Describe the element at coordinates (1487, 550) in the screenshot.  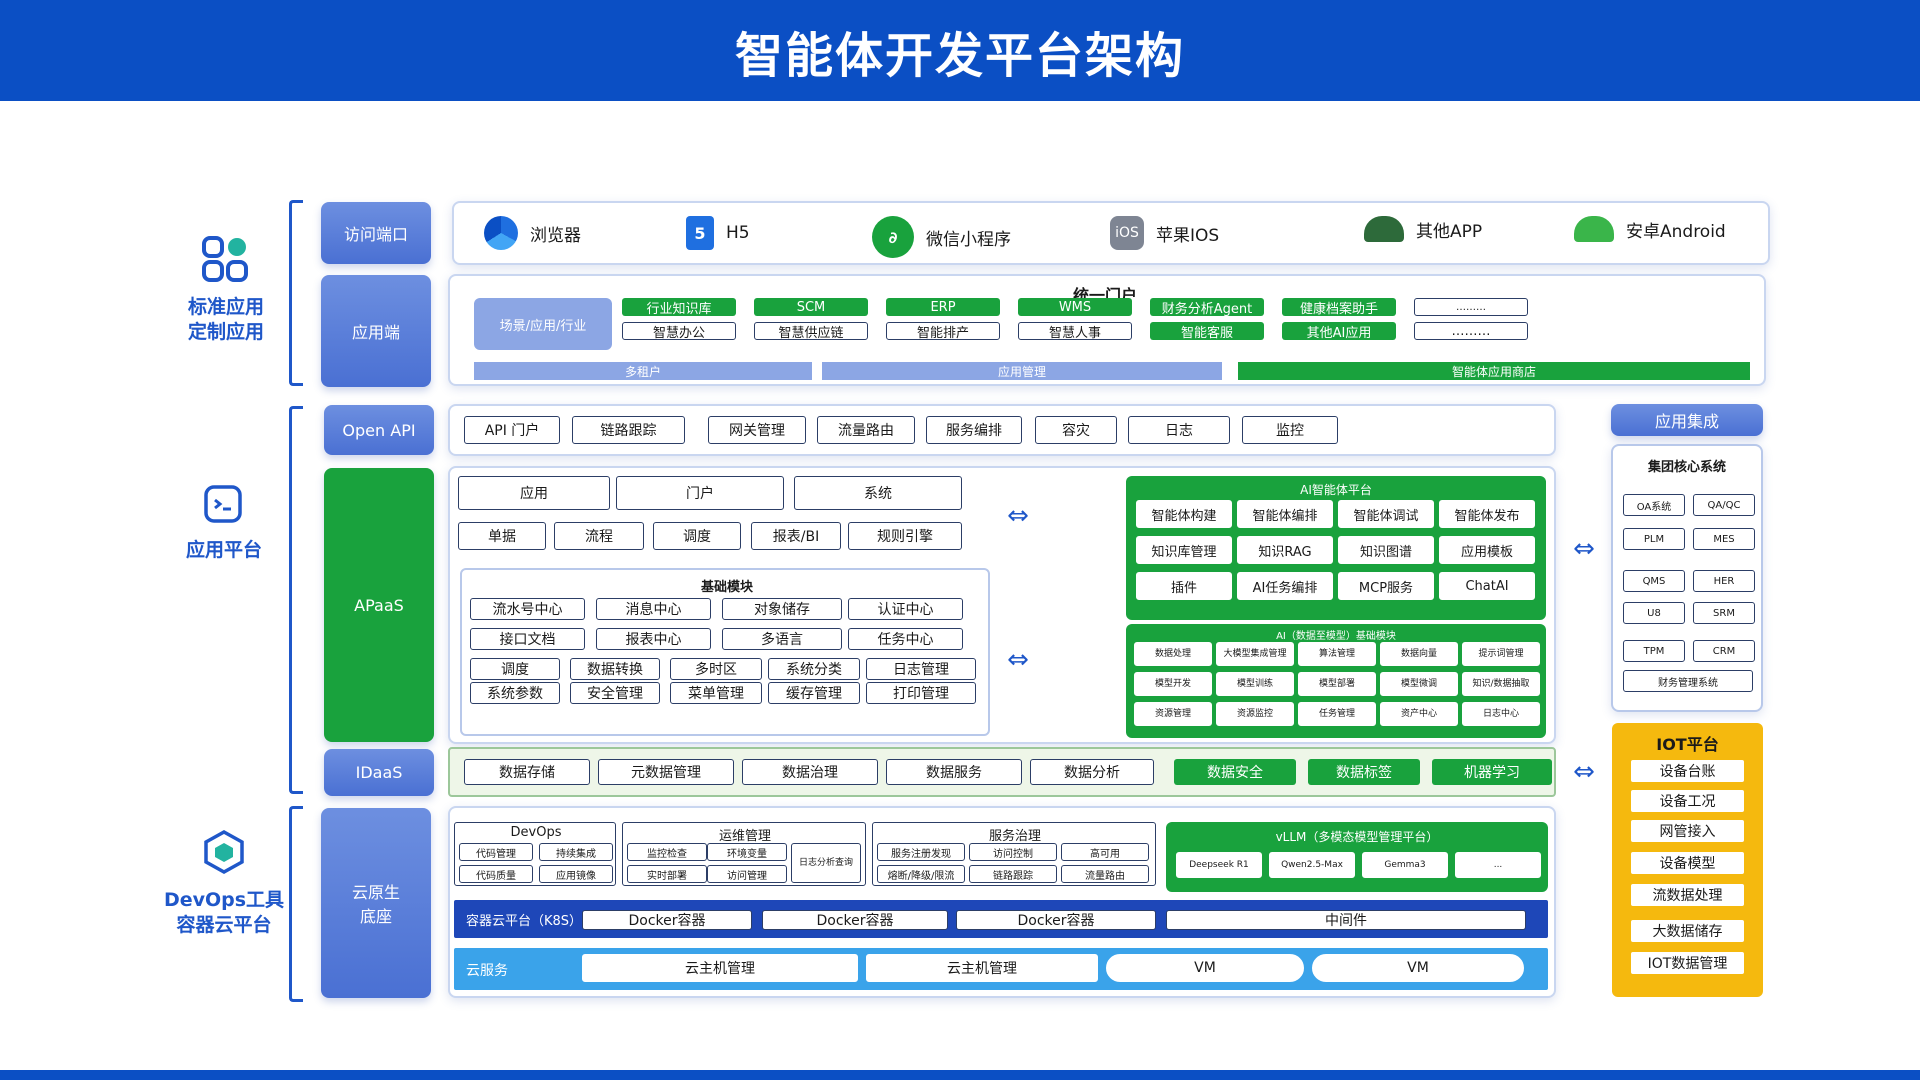
I see `ai-agent-item: 应用模板` at that location.